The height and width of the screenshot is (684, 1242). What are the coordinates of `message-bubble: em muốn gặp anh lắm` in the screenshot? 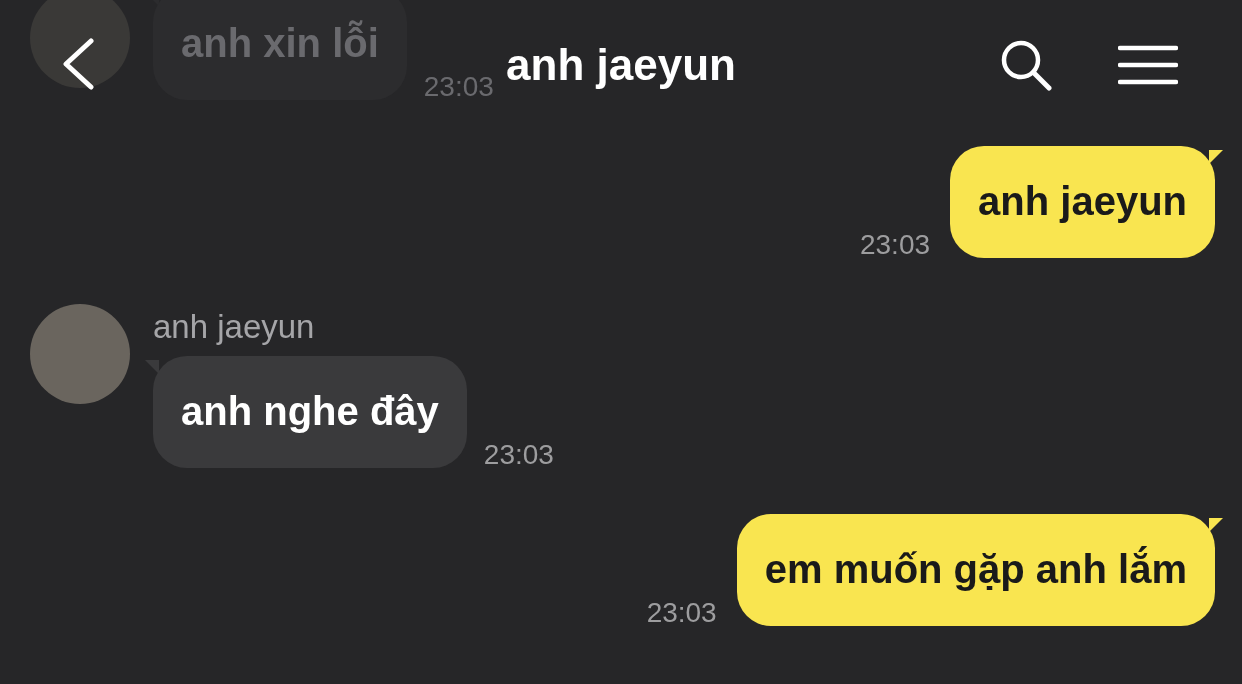 It's located at (975, 570).